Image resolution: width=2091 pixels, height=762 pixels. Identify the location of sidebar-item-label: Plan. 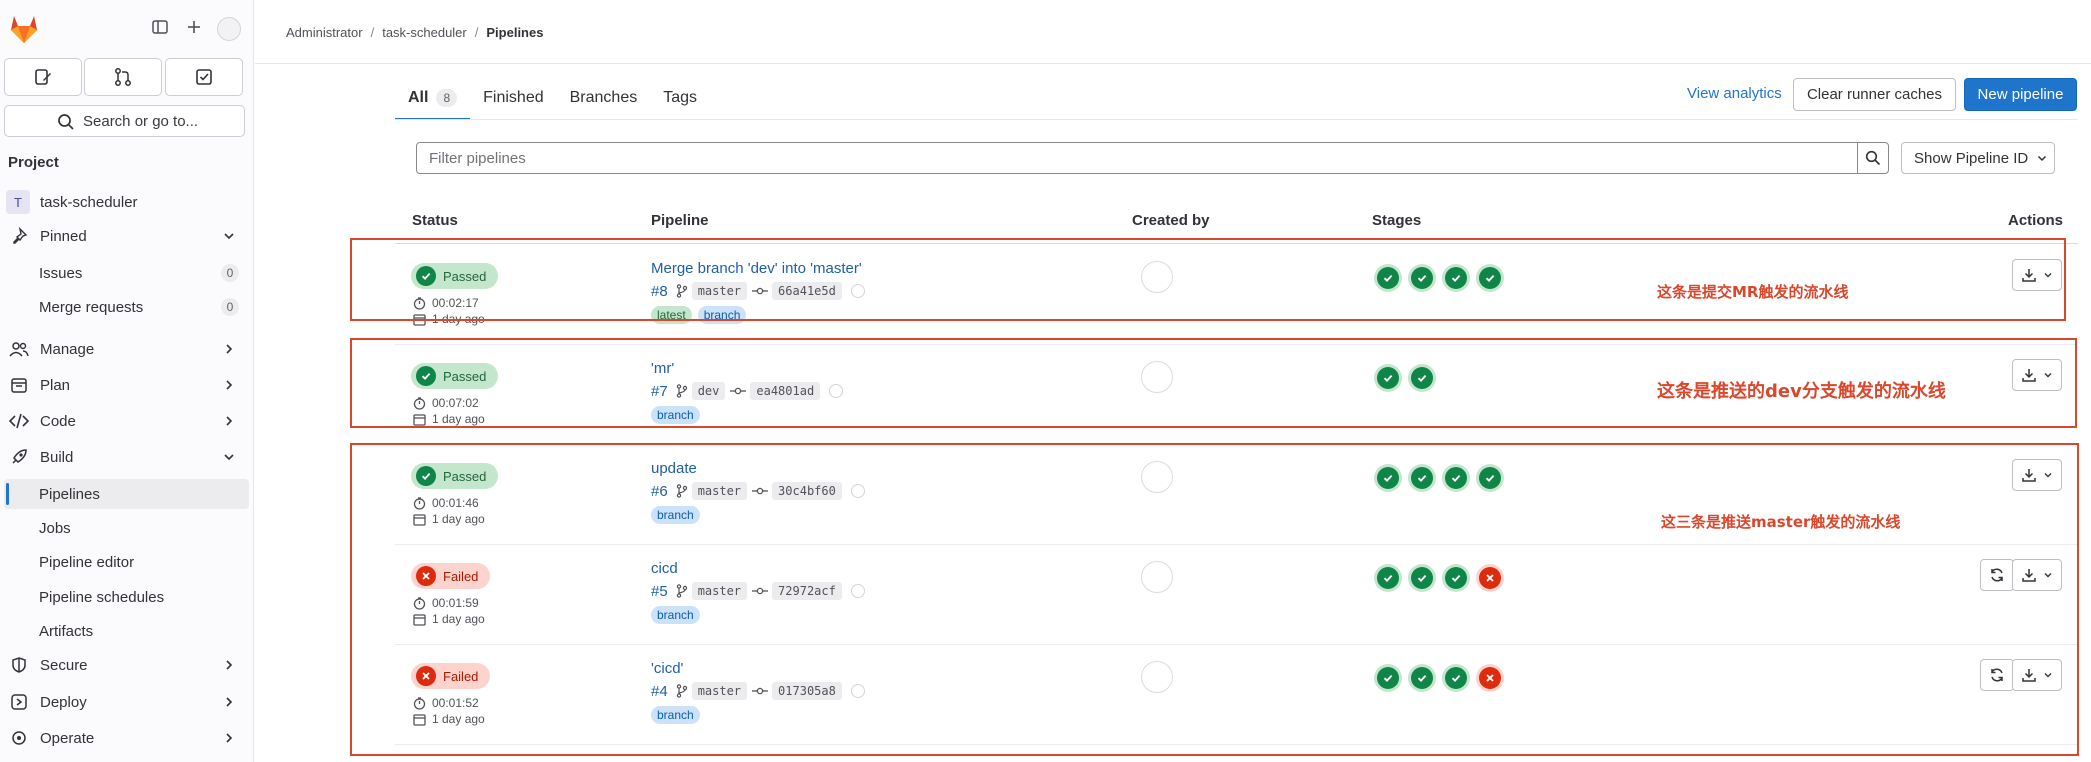
(55, 385).